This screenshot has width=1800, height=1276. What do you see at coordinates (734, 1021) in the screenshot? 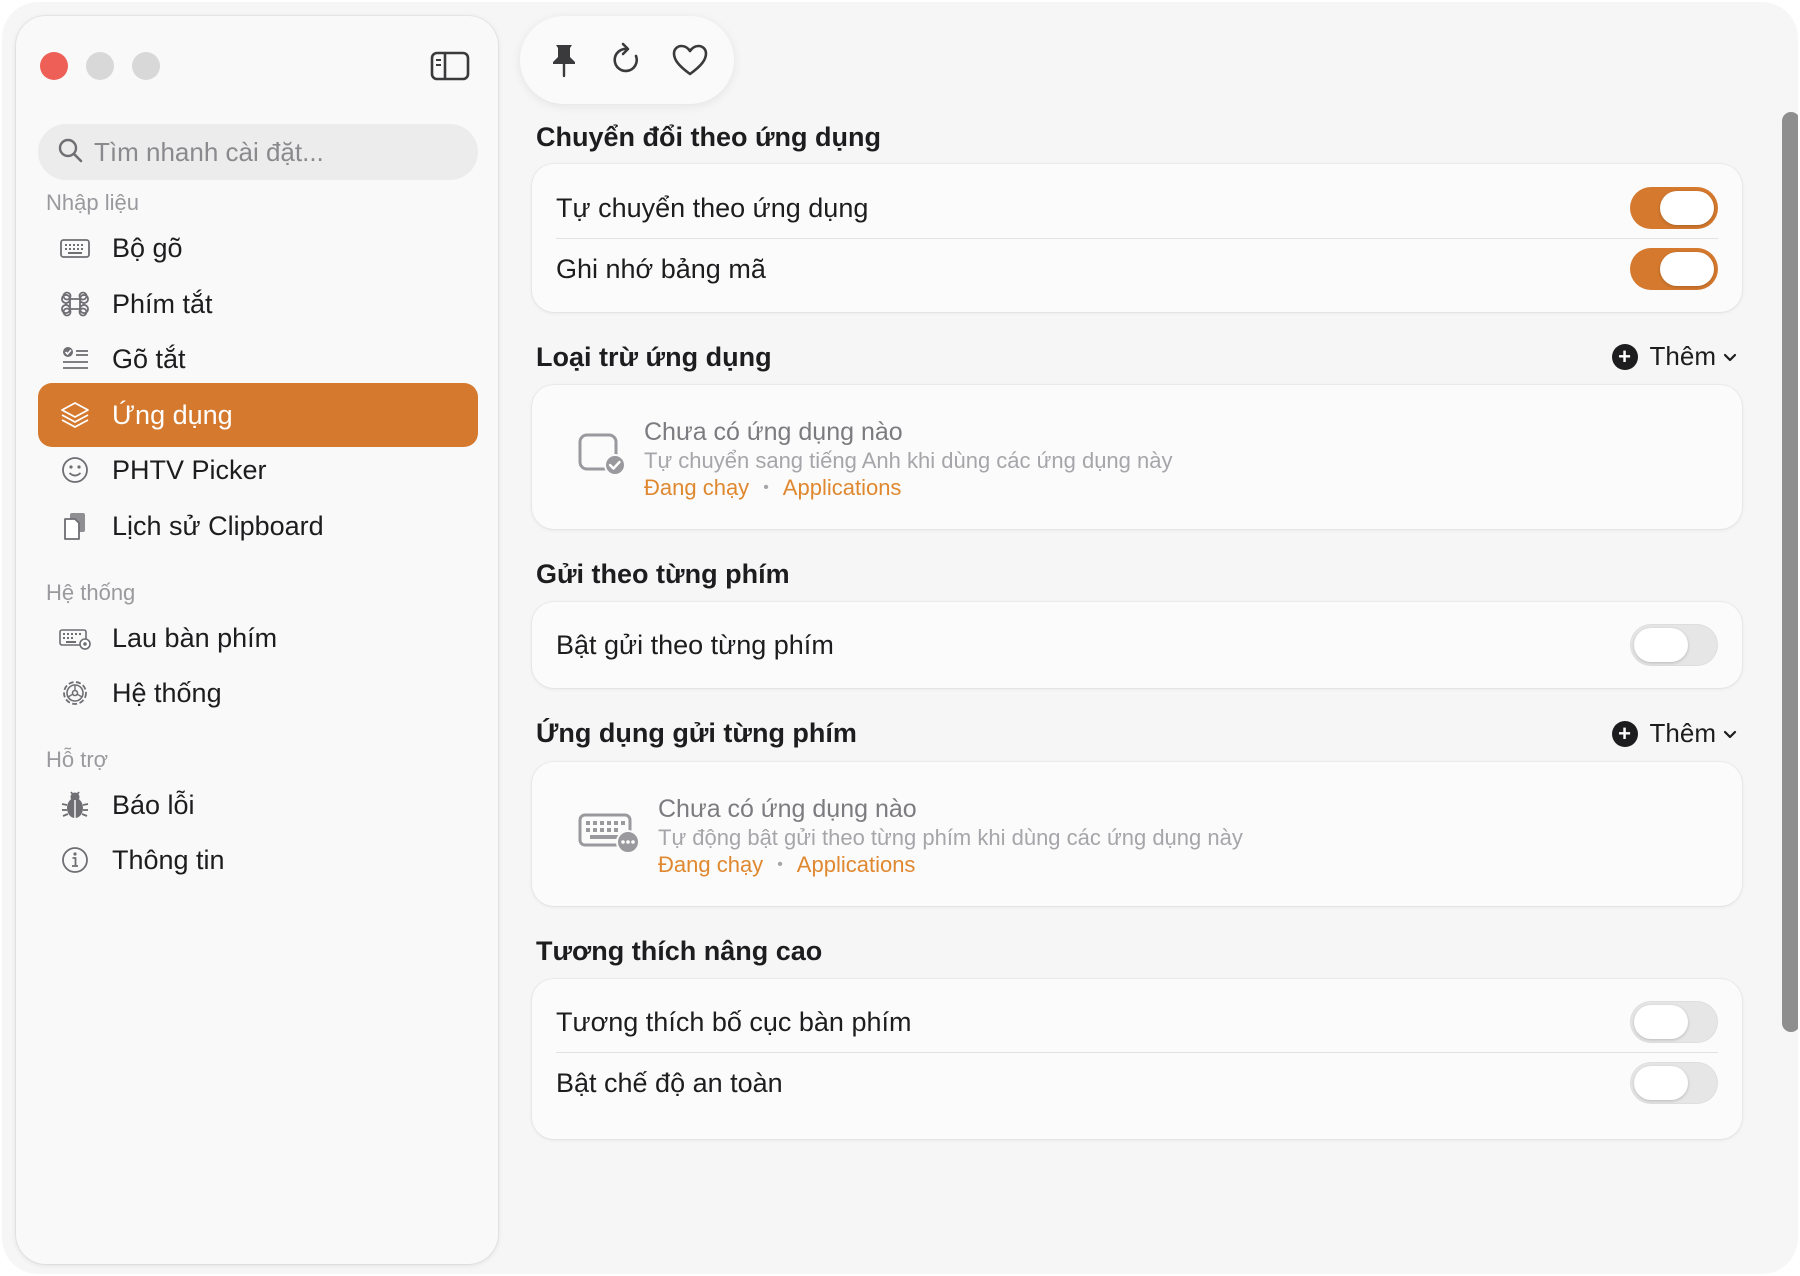
I see `setting-label: Tương thích bố cục bàn phím` at bounding box center [734, 1021].